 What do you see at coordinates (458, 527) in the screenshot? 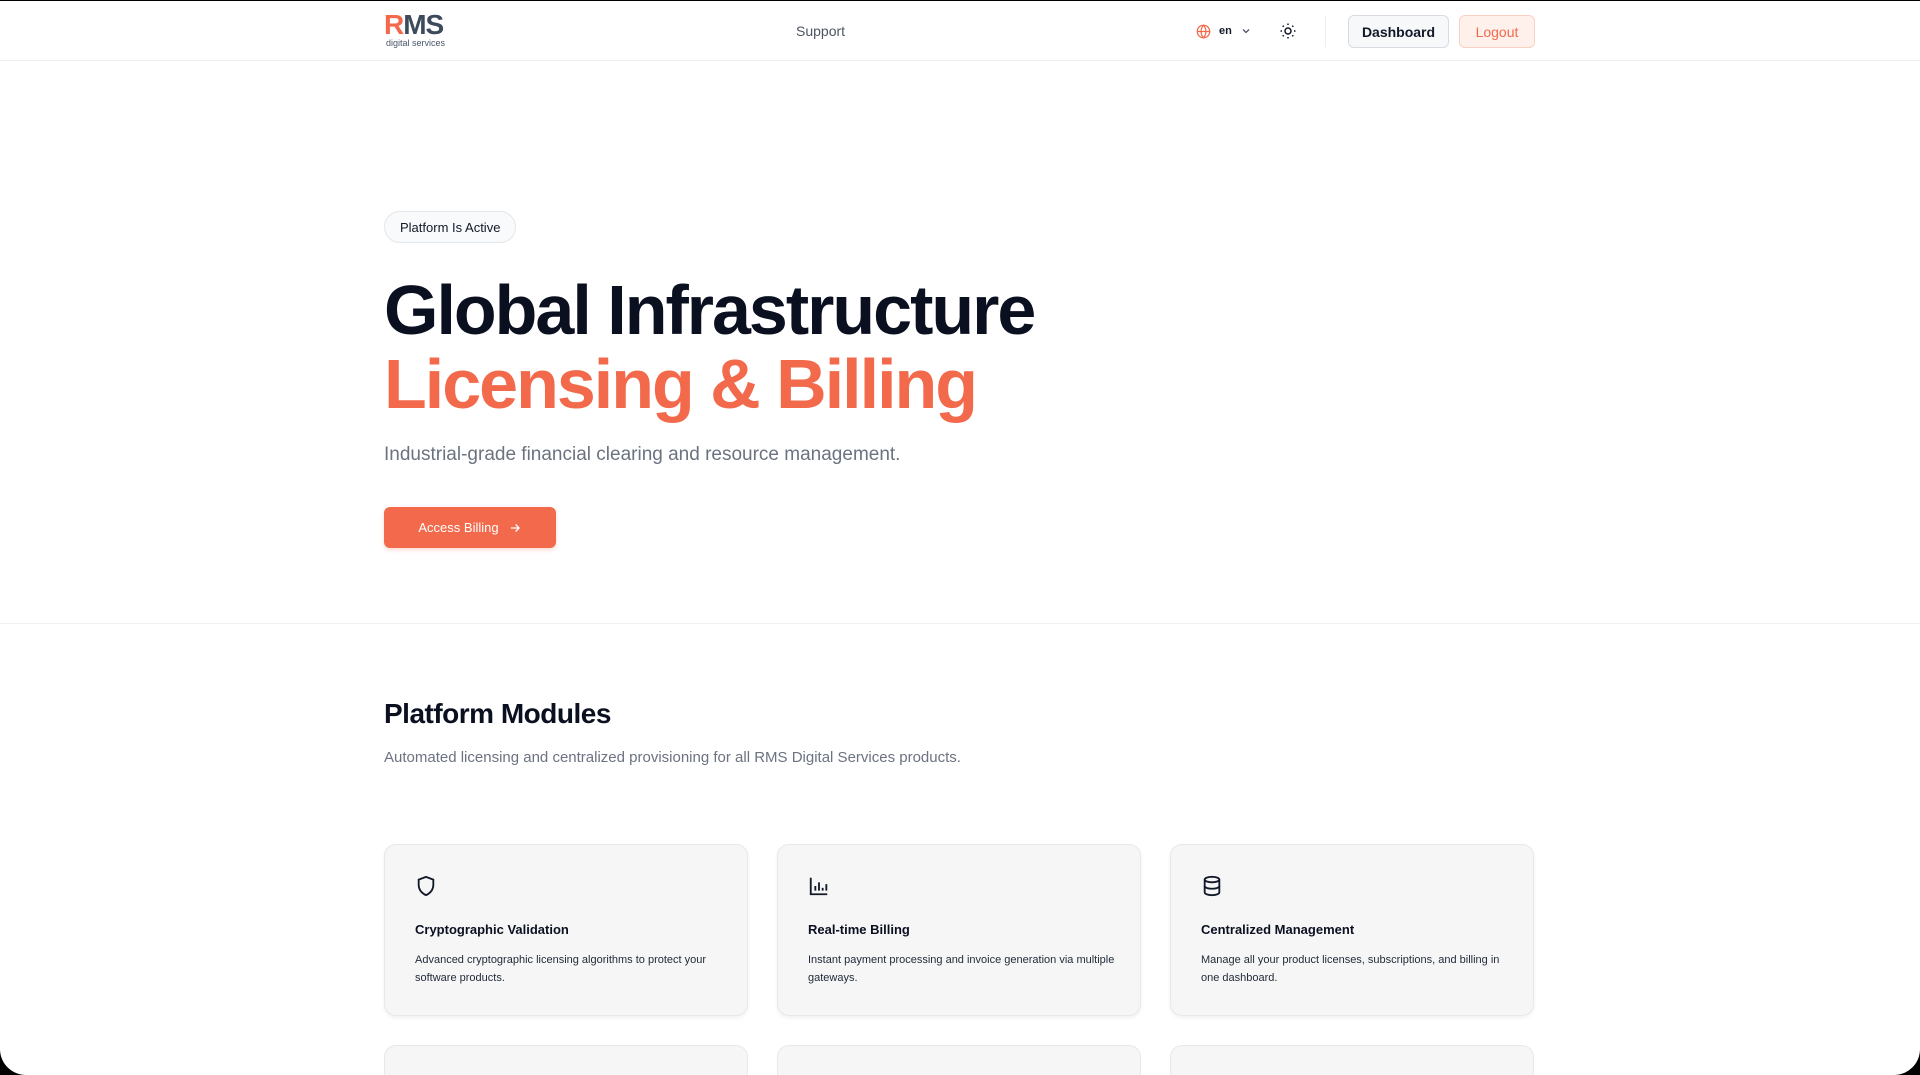
I see `access-billing-label: Access Billing` at bounding box center [458, 527].